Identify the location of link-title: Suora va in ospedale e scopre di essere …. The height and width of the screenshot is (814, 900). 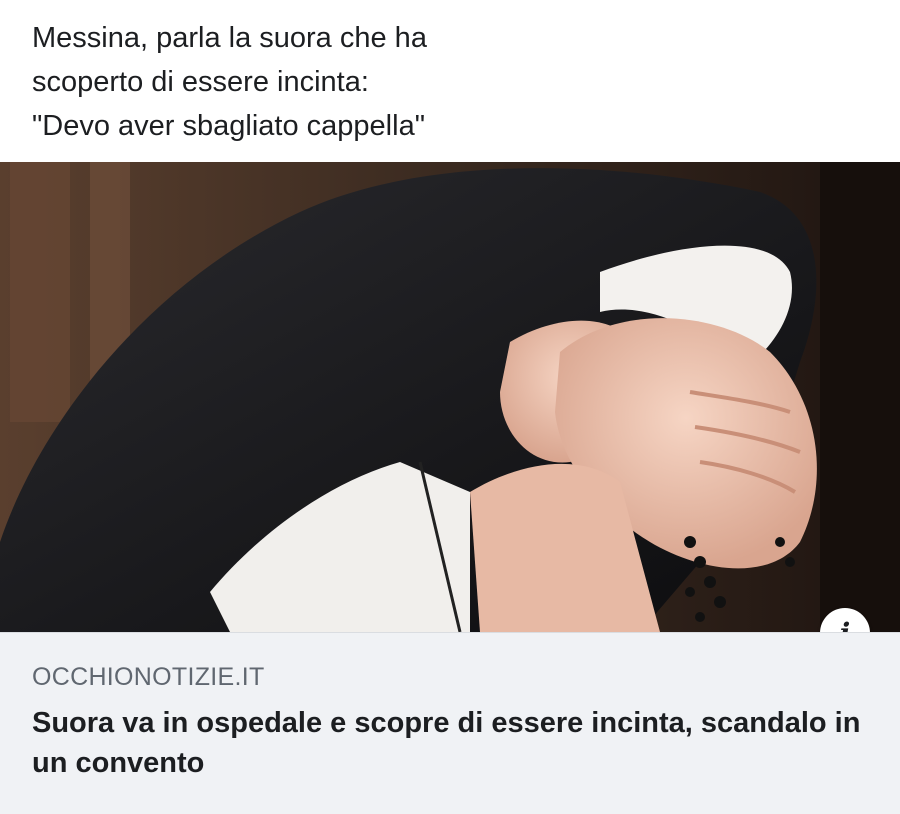
(450, 743).